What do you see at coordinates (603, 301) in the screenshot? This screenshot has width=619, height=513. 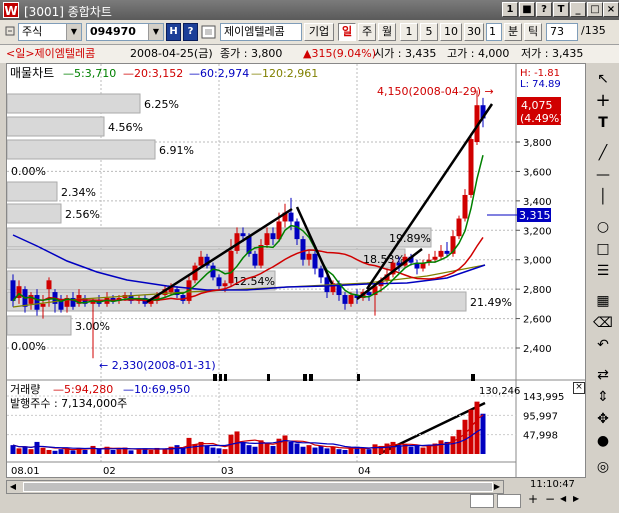 I see `grid-tool-icon: ▦` at bounding box center [603, 301].